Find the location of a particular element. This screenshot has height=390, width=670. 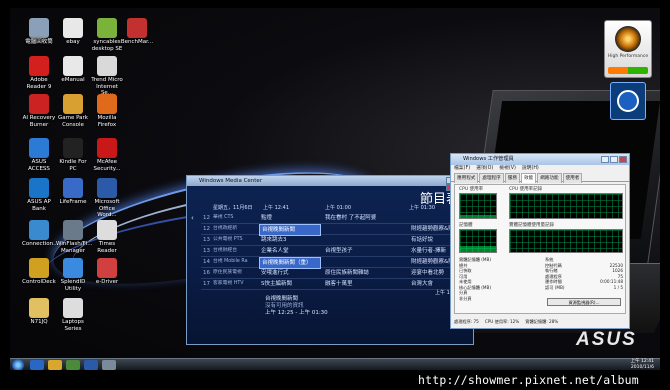

desktop-icon: ASUS ACCESS is located at coordinates (39, 155).